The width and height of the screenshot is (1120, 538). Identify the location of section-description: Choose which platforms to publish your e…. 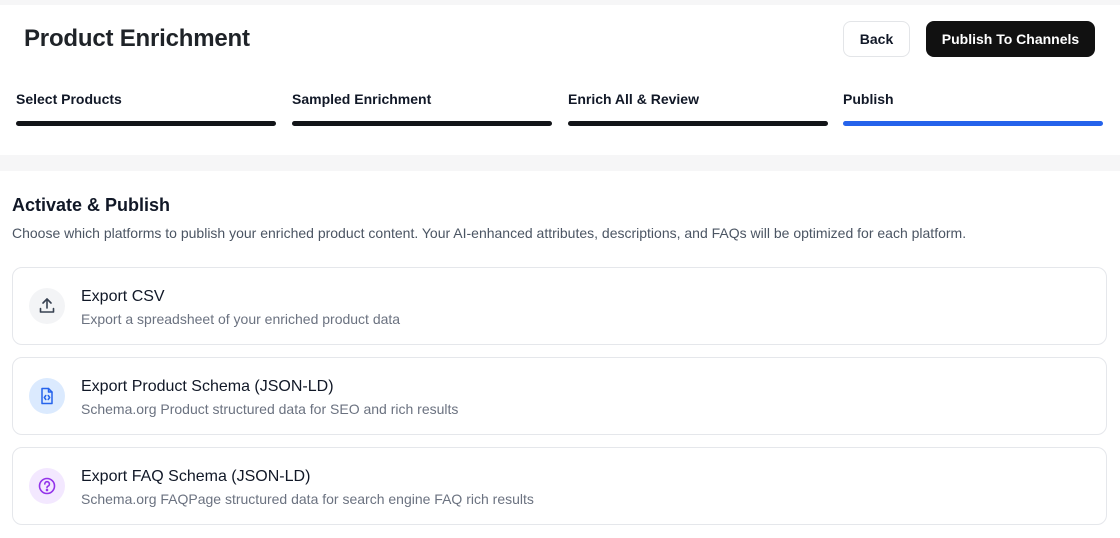
(489, 233).